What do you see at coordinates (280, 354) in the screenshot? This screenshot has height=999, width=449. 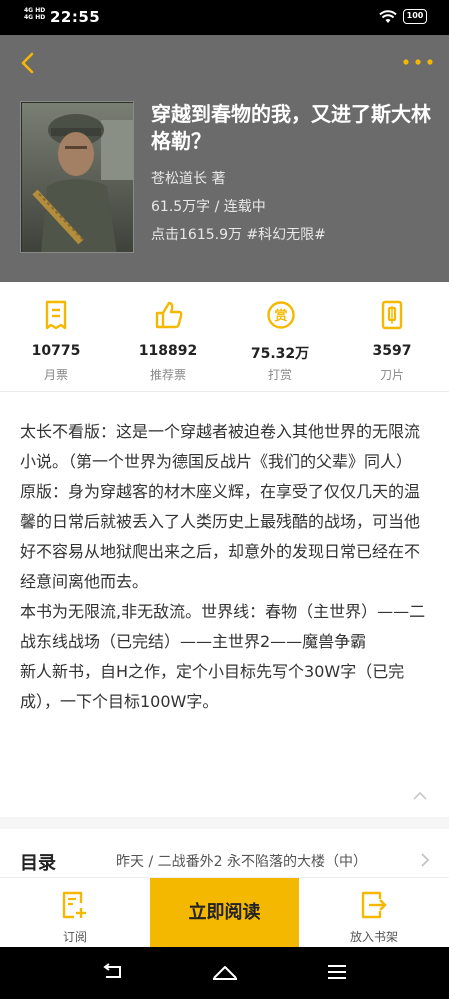 I see `stat-value: 75.32万` at bounding box center [280, 354].